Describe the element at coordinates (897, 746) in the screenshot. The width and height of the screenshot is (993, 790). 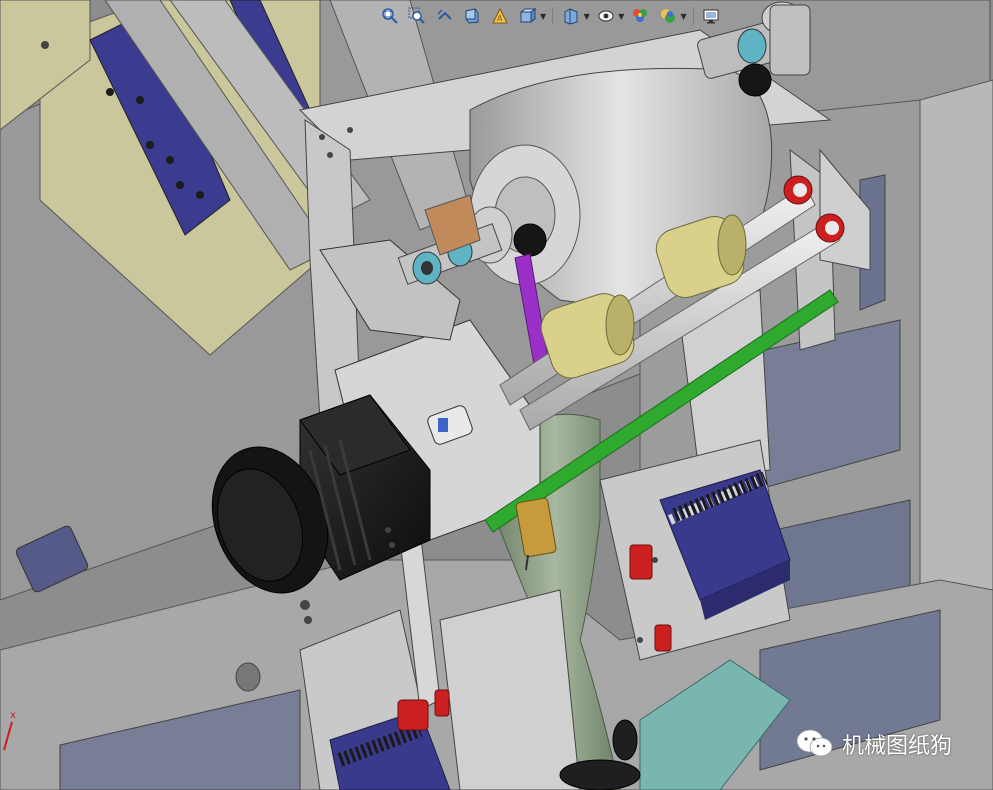
I see `watermark-text: 机械图纸狗` at that location.